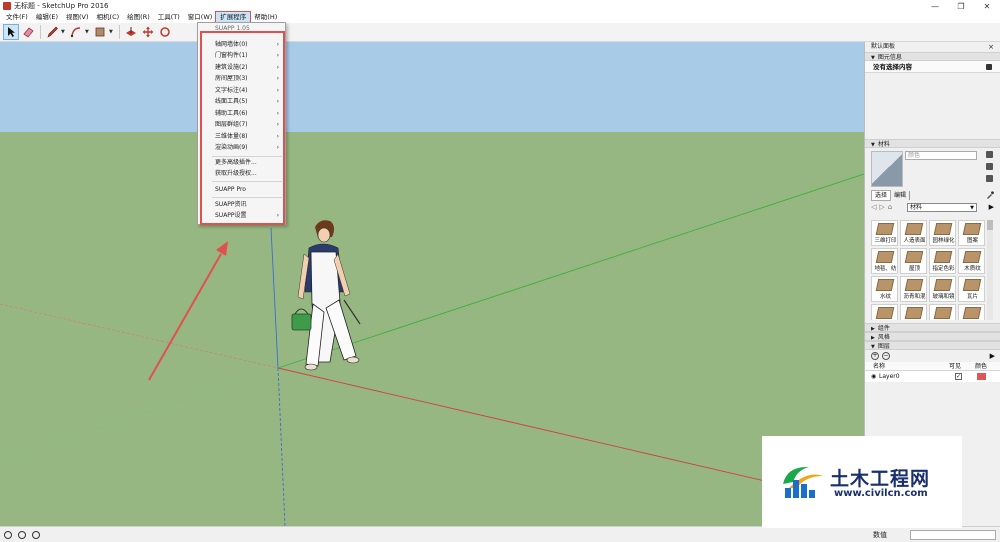 The height and width of the screenshot is (542, 1000). What do you see at coordinates (887, 169) in the screenshot?
I see `current-material-swatch` at bounding box center [887, 169].